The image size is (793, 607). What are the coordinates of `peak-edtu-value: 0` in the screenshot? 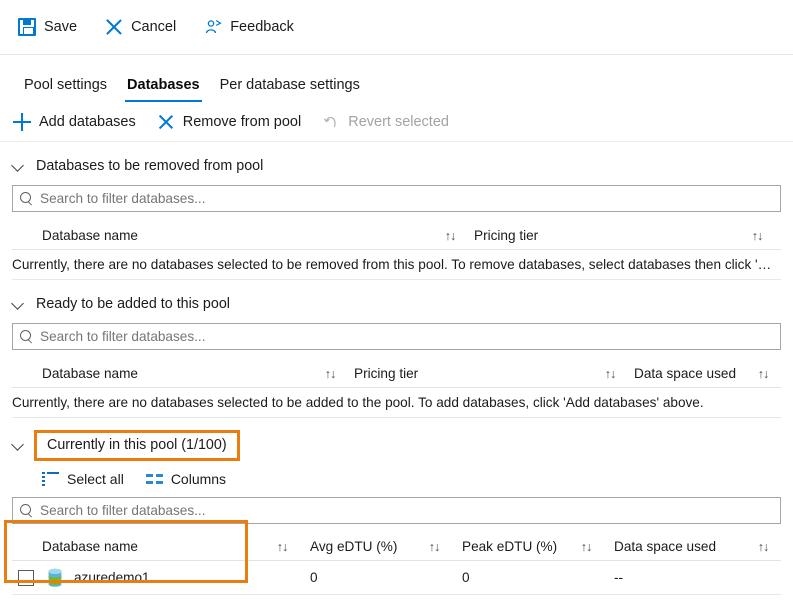 It's located at (466, 577).